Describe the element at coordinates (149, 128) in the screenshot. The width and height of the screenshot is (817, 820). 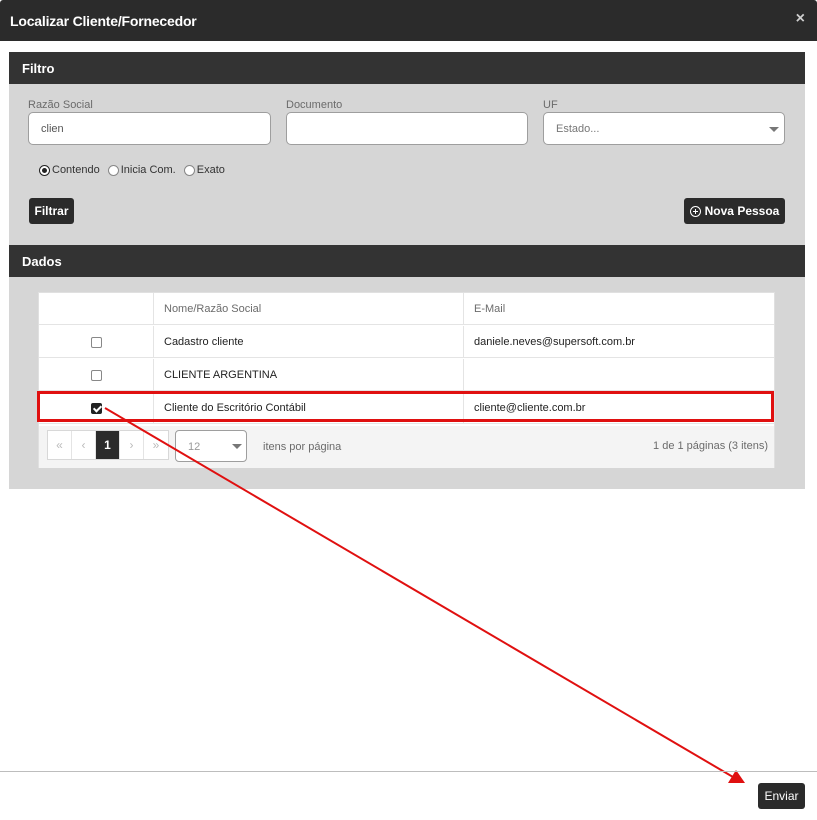
I see `razao-social-input` at that location.